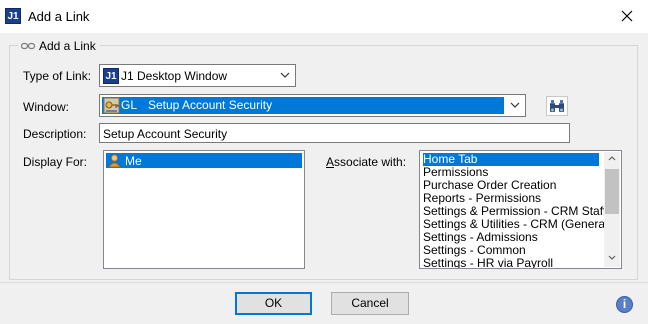 The image size is (648, 324). I want to click on vertical-scrollbar, so click(612, 209).